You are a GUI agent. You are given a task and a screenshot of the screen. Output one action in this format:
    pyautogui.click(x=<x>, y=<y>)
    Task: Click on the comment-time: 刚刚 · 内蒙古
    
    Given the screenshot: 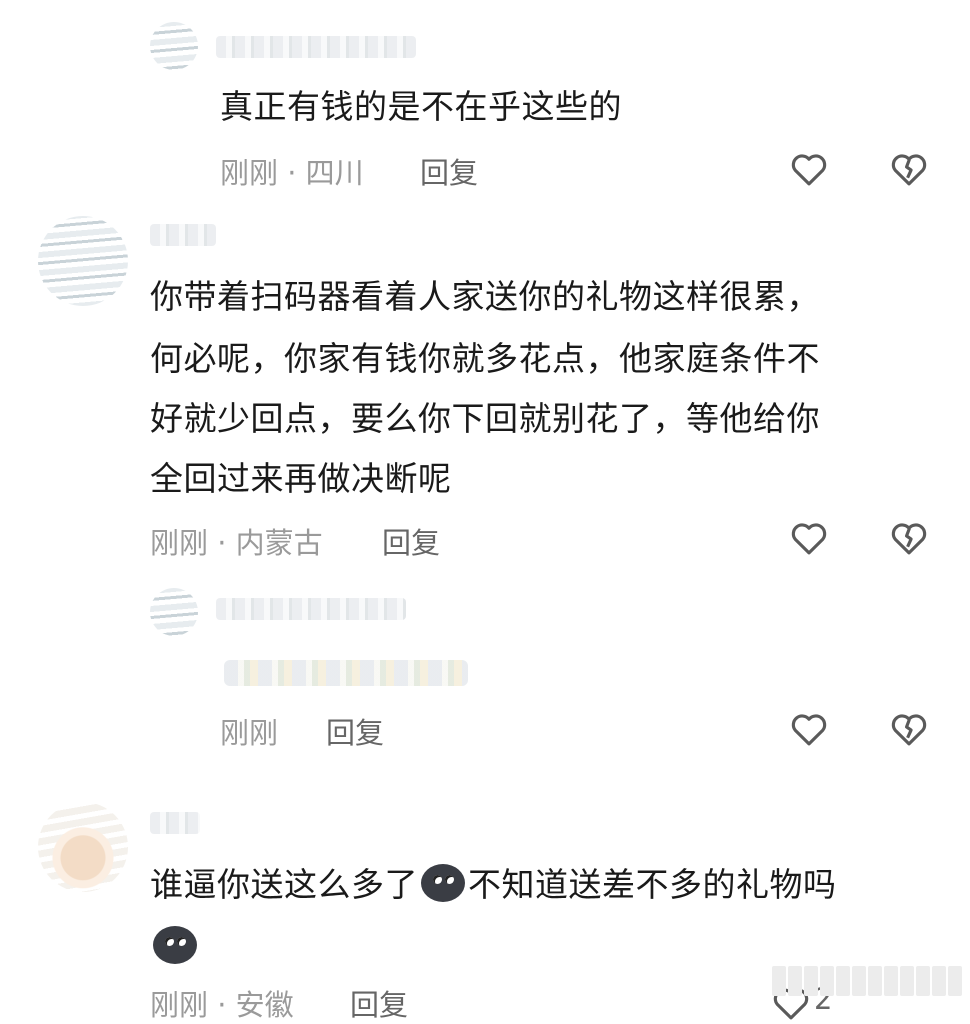 What is the action you would take?
    pyautogui.click(x=236, y=543)
    